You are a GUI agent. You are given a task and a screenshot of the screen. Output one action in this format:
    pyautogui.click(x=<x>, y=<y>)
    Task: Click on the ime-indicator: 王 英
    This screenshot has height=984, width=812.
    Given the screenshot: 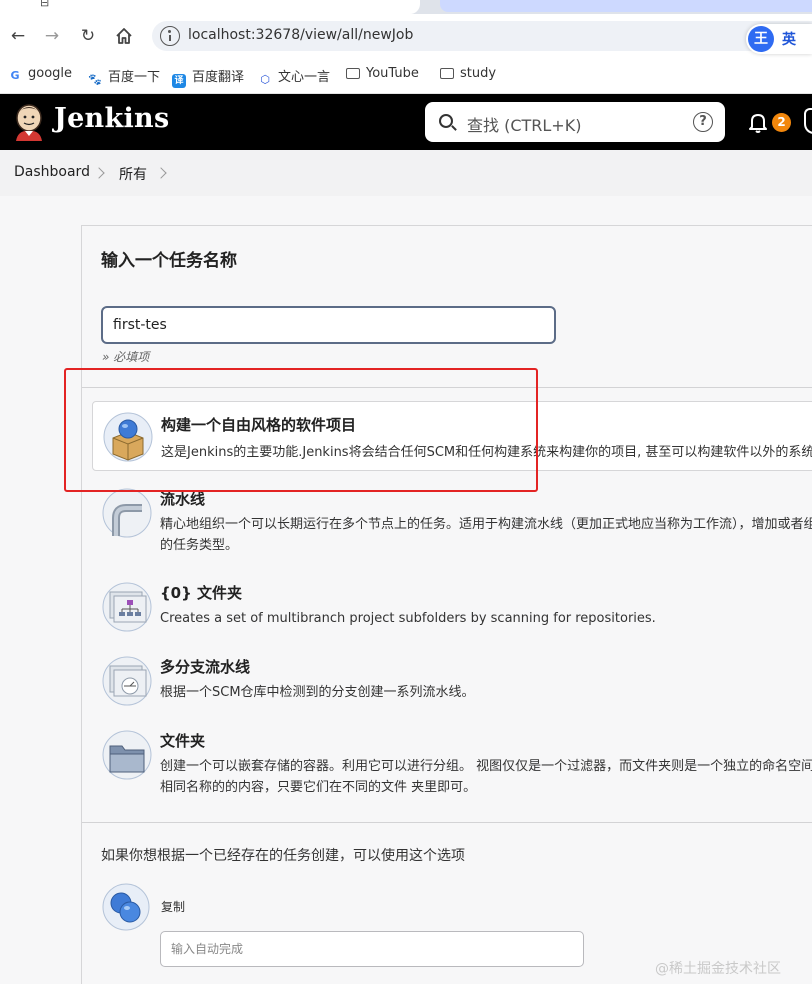 What is the action you would take?
    pyautogui.click(x=779, y=39)
    